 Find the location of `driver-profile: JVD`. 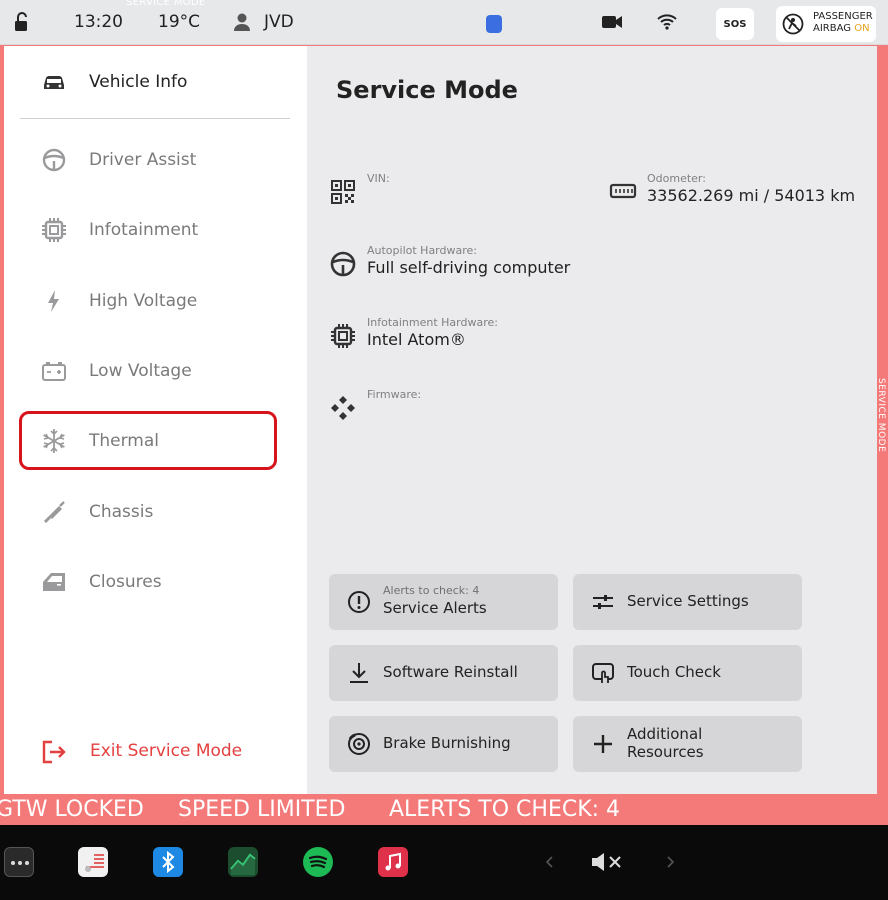

driver-profile: JVD is located at coordinates (279, 22).